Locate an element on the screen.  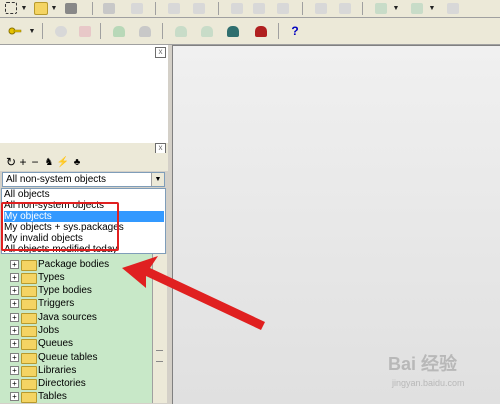
window-icon is located at coordinates (381, 8).